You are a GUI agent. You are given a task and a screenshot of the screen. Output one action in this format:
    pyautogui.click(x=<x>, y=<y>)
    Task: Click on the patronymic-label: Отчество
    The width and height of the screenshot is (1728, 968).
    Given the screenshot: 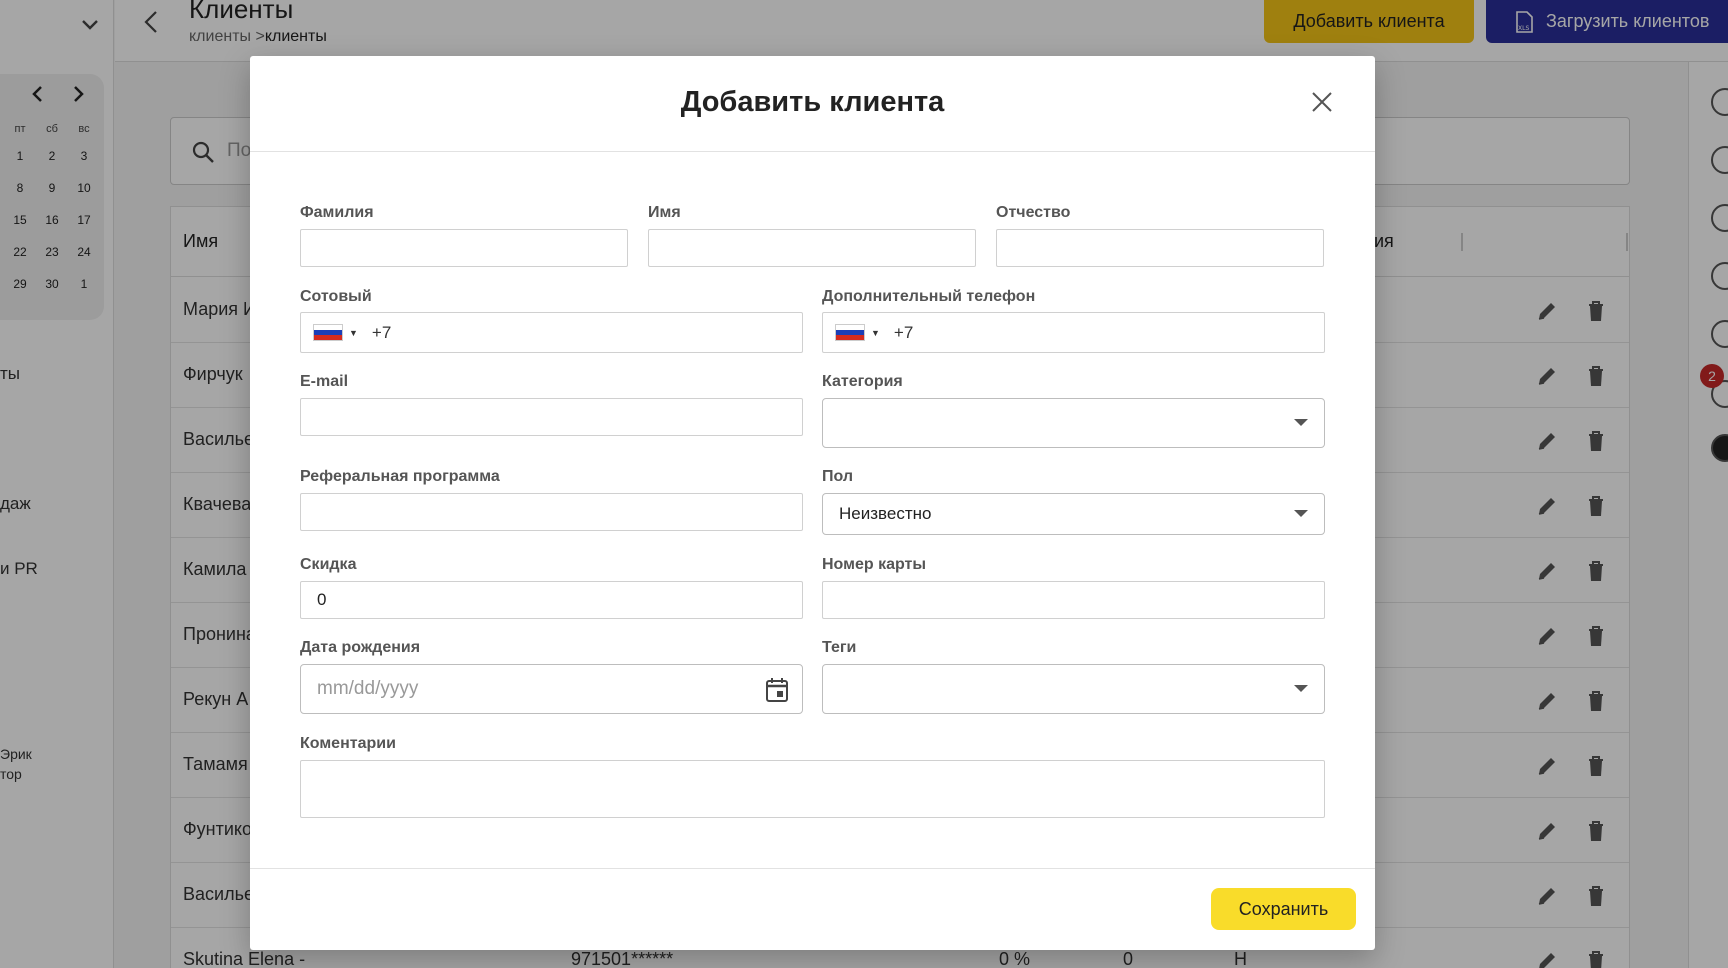 What is the action you would take?
    pyautogui.click(x=1033, y=212)
    